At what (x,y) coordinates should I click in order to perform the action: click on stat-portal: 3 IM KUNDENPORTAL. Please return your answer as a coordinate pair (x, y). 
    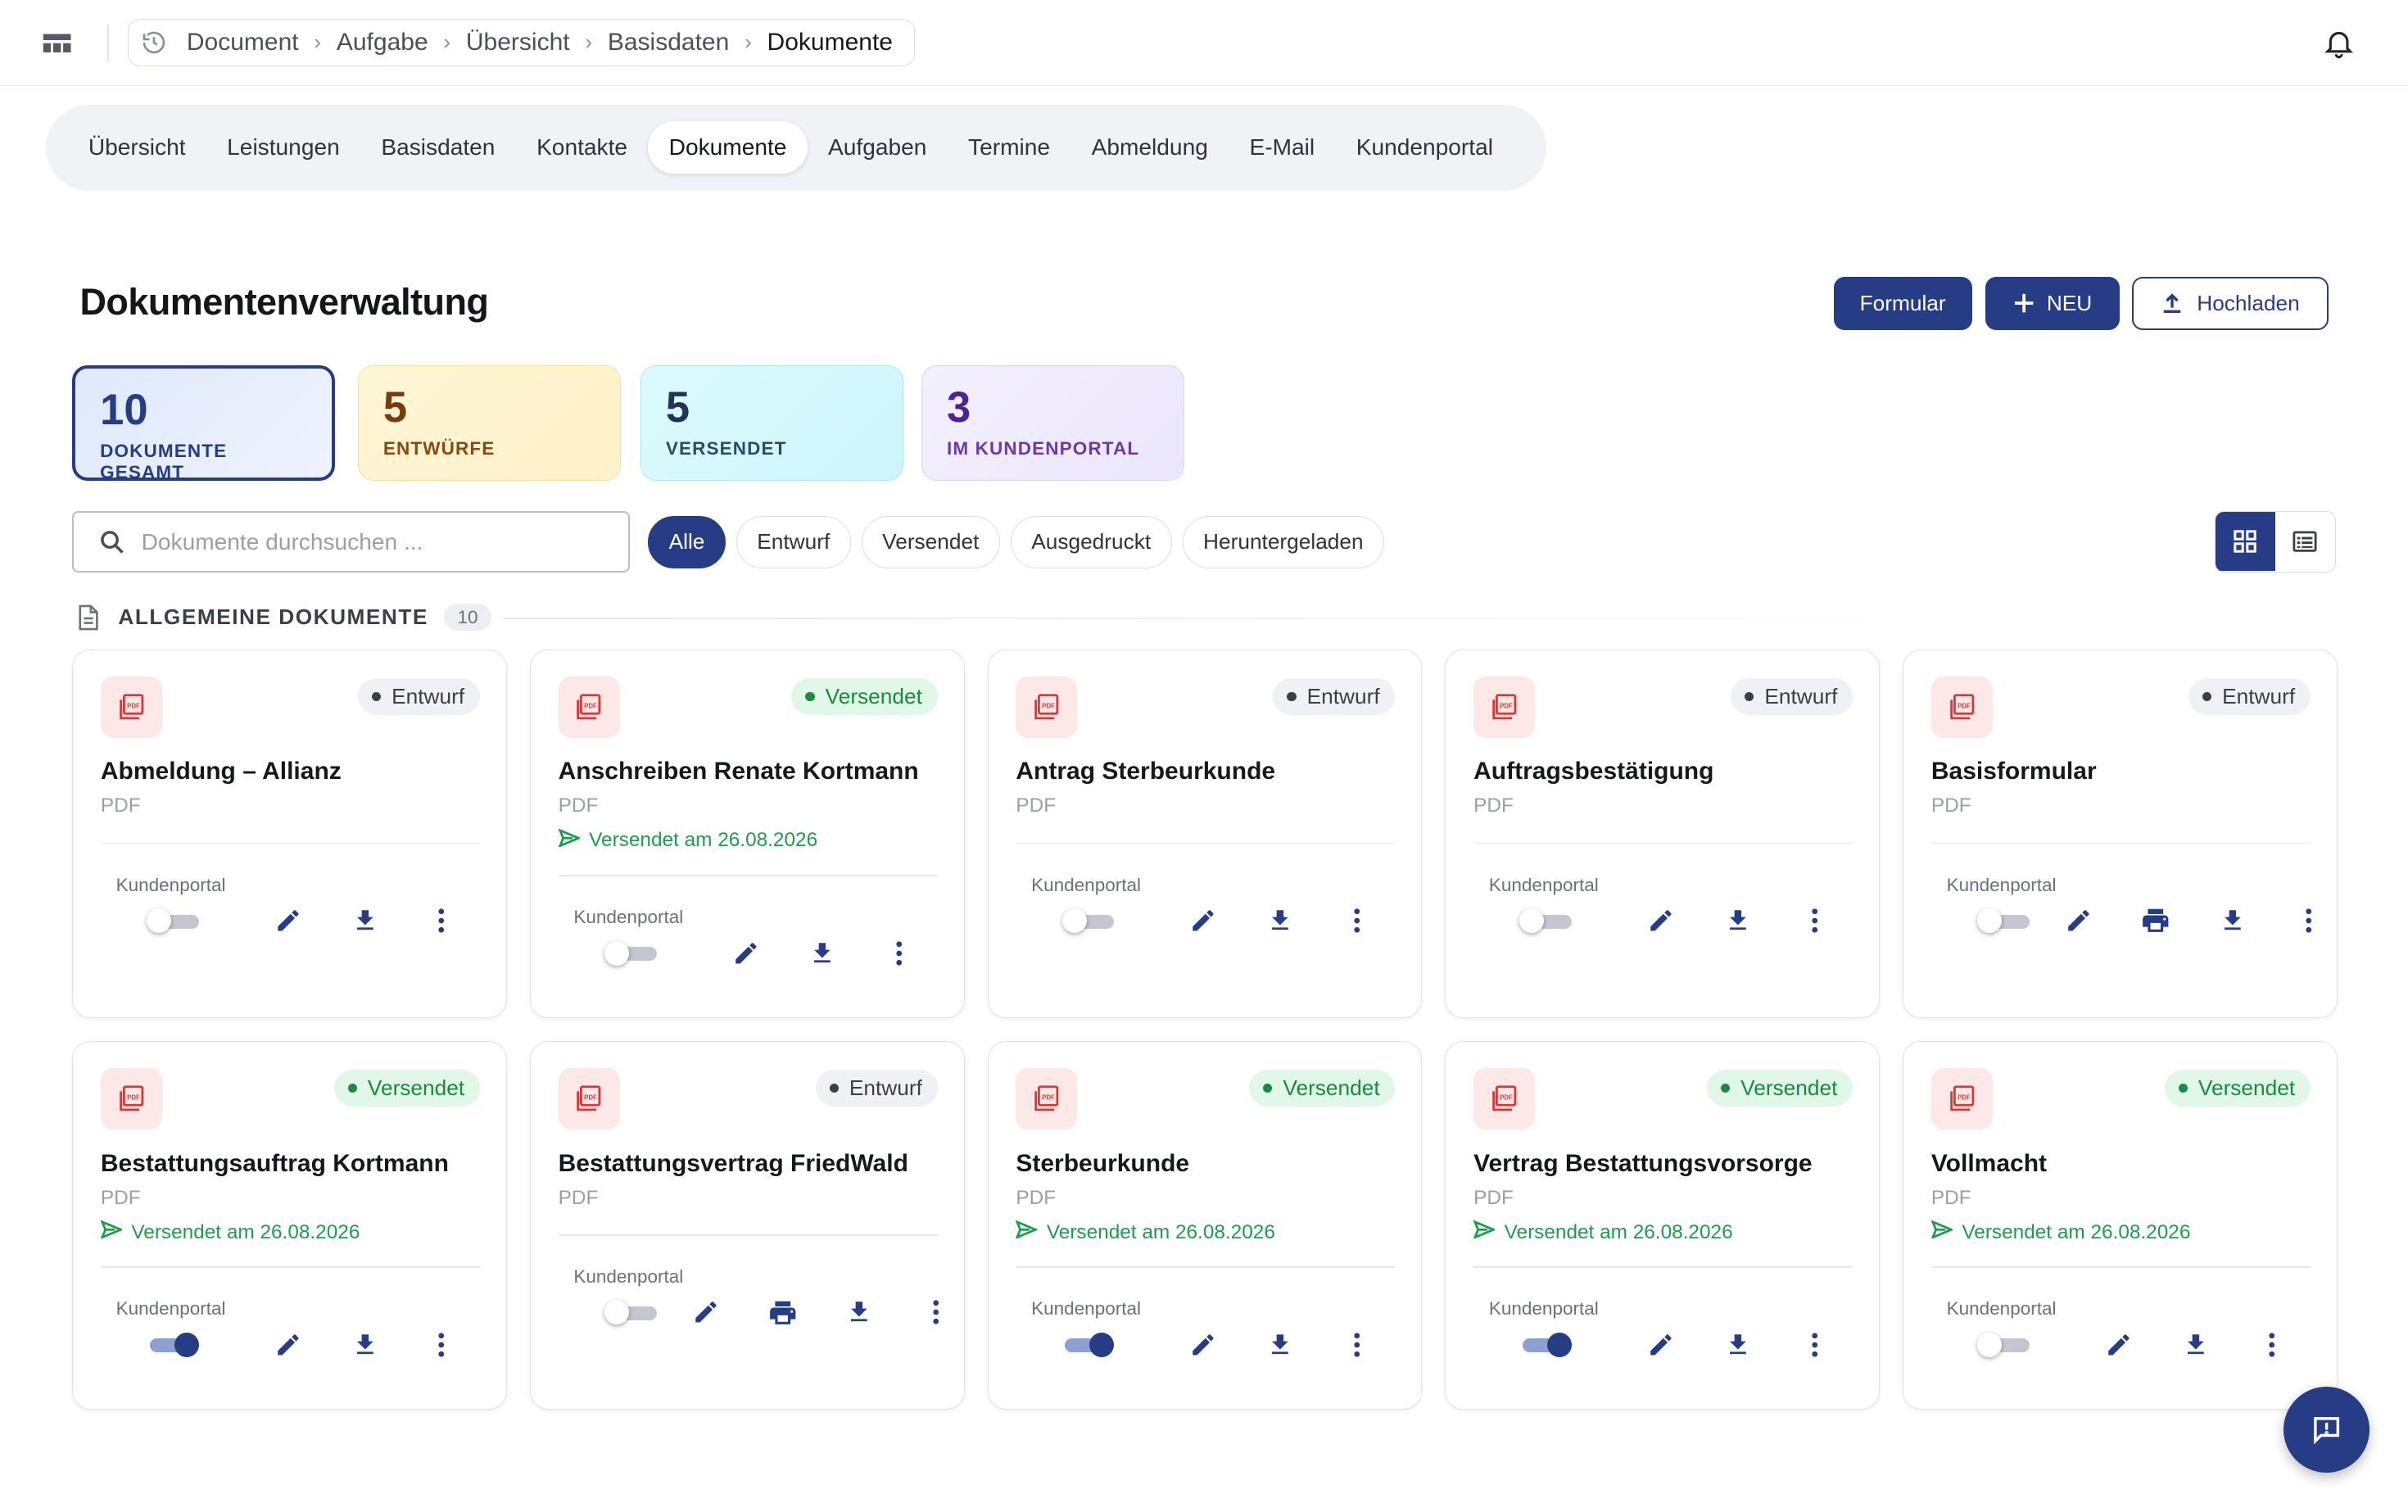
    Looking at the image, I should click on (1052, 423).